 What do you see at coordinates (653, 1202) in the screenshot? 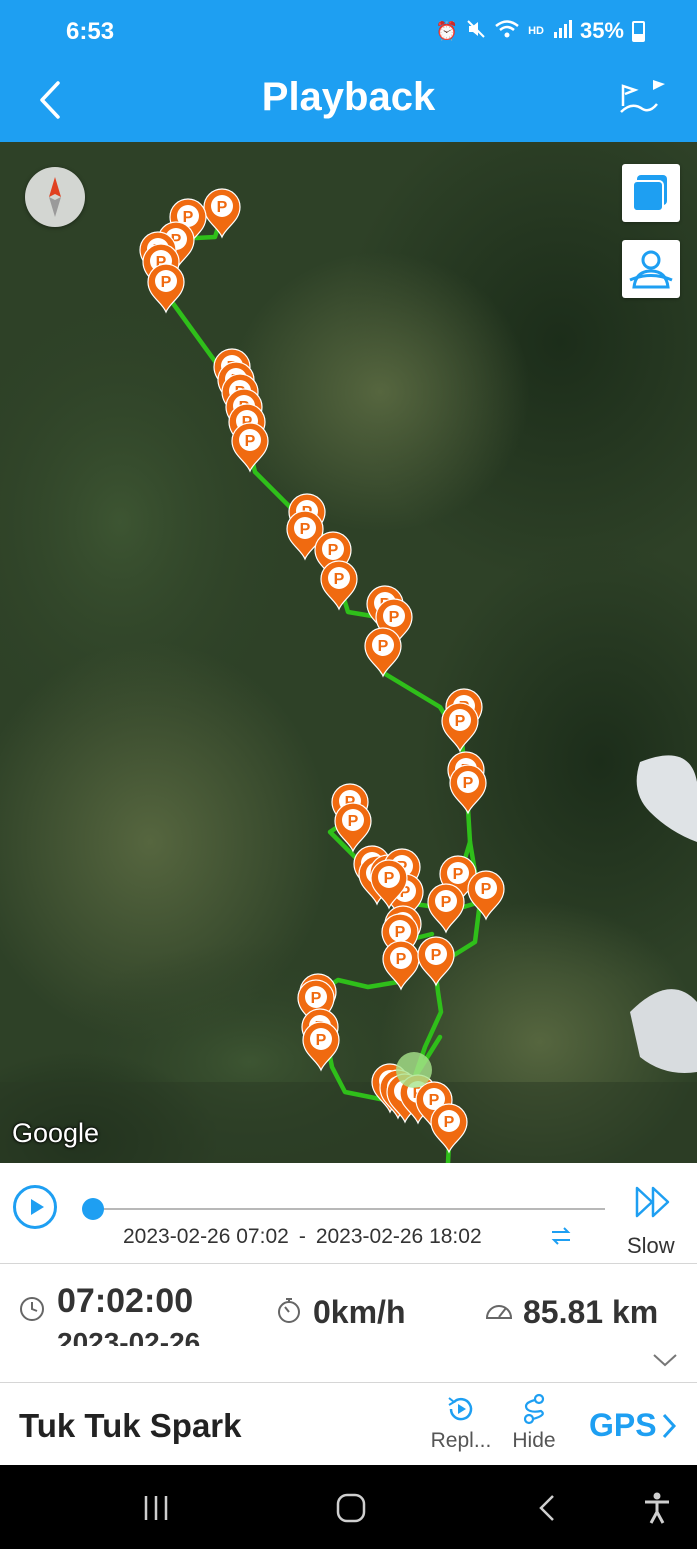
I see `fast-forward-icon` at bounding box center [653, 1202].